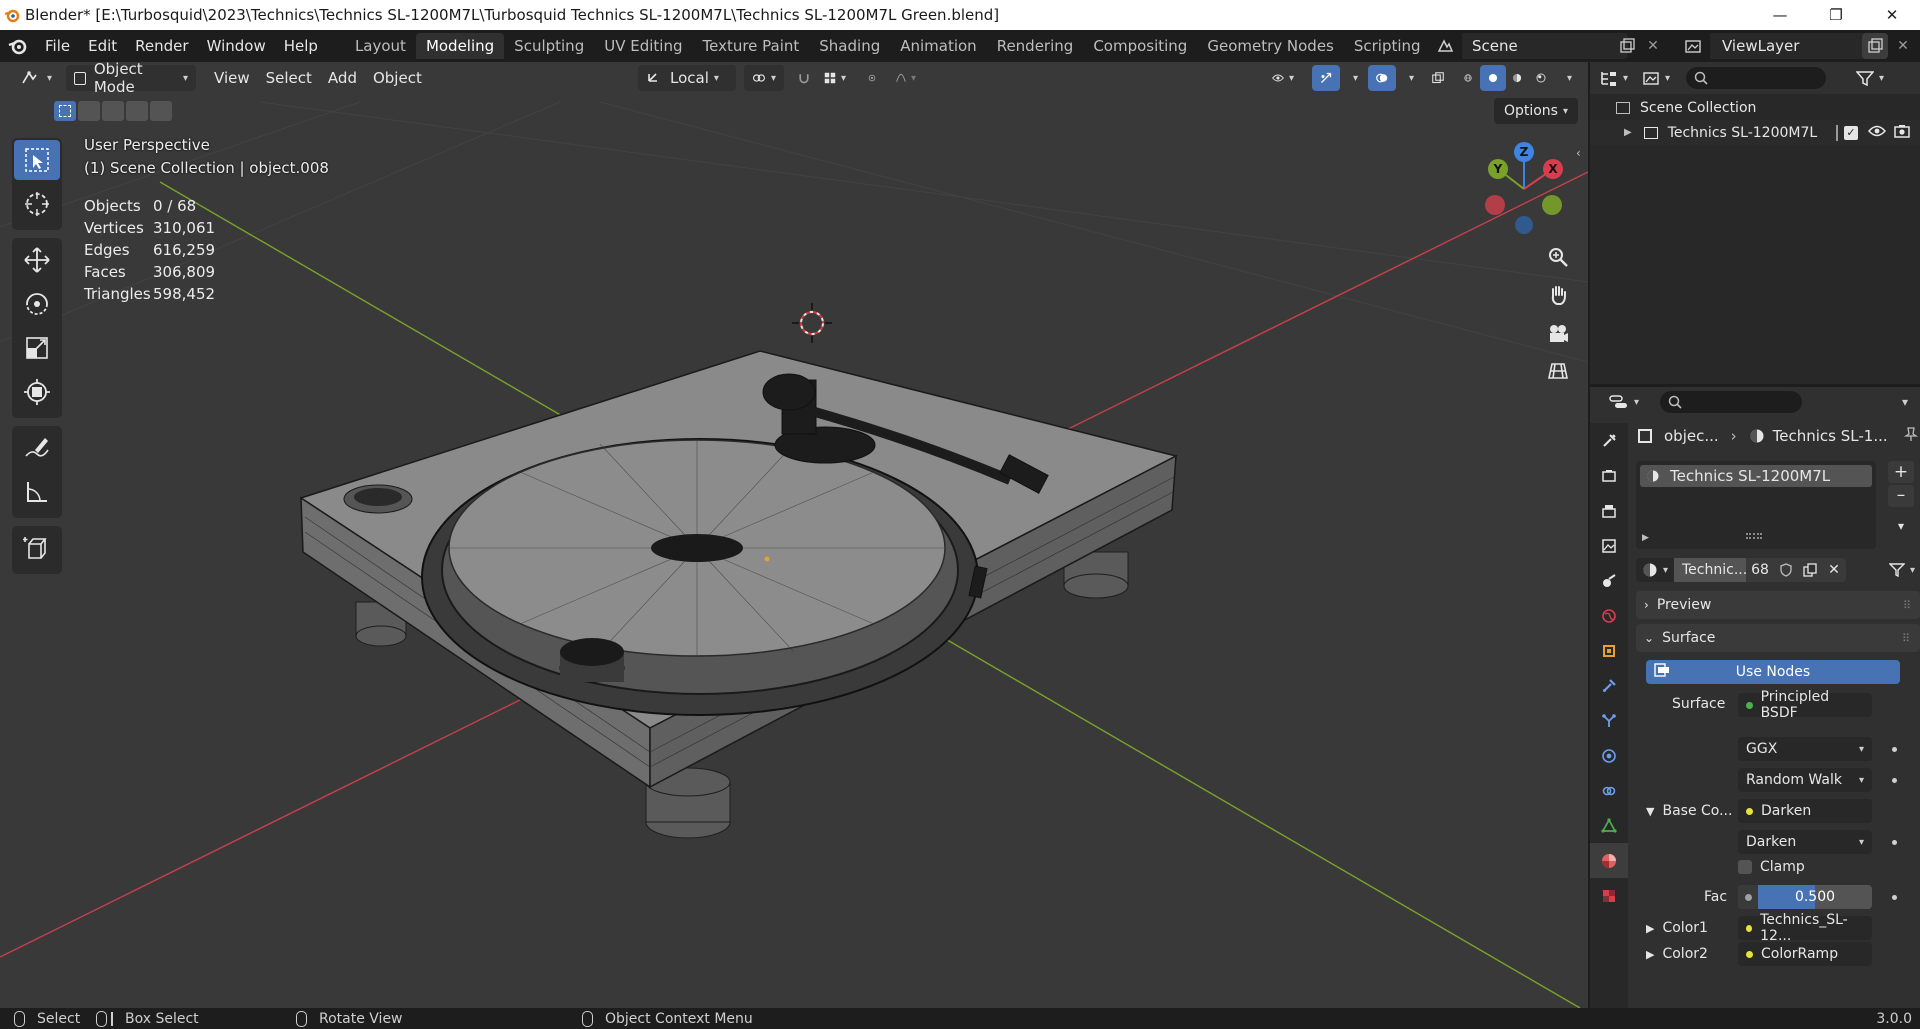 This screenshot has height=1029, width=1920. Describe the element at coordinates (1805, 897) in the screenshot. I see `fac-slider: 0.500` at that location.